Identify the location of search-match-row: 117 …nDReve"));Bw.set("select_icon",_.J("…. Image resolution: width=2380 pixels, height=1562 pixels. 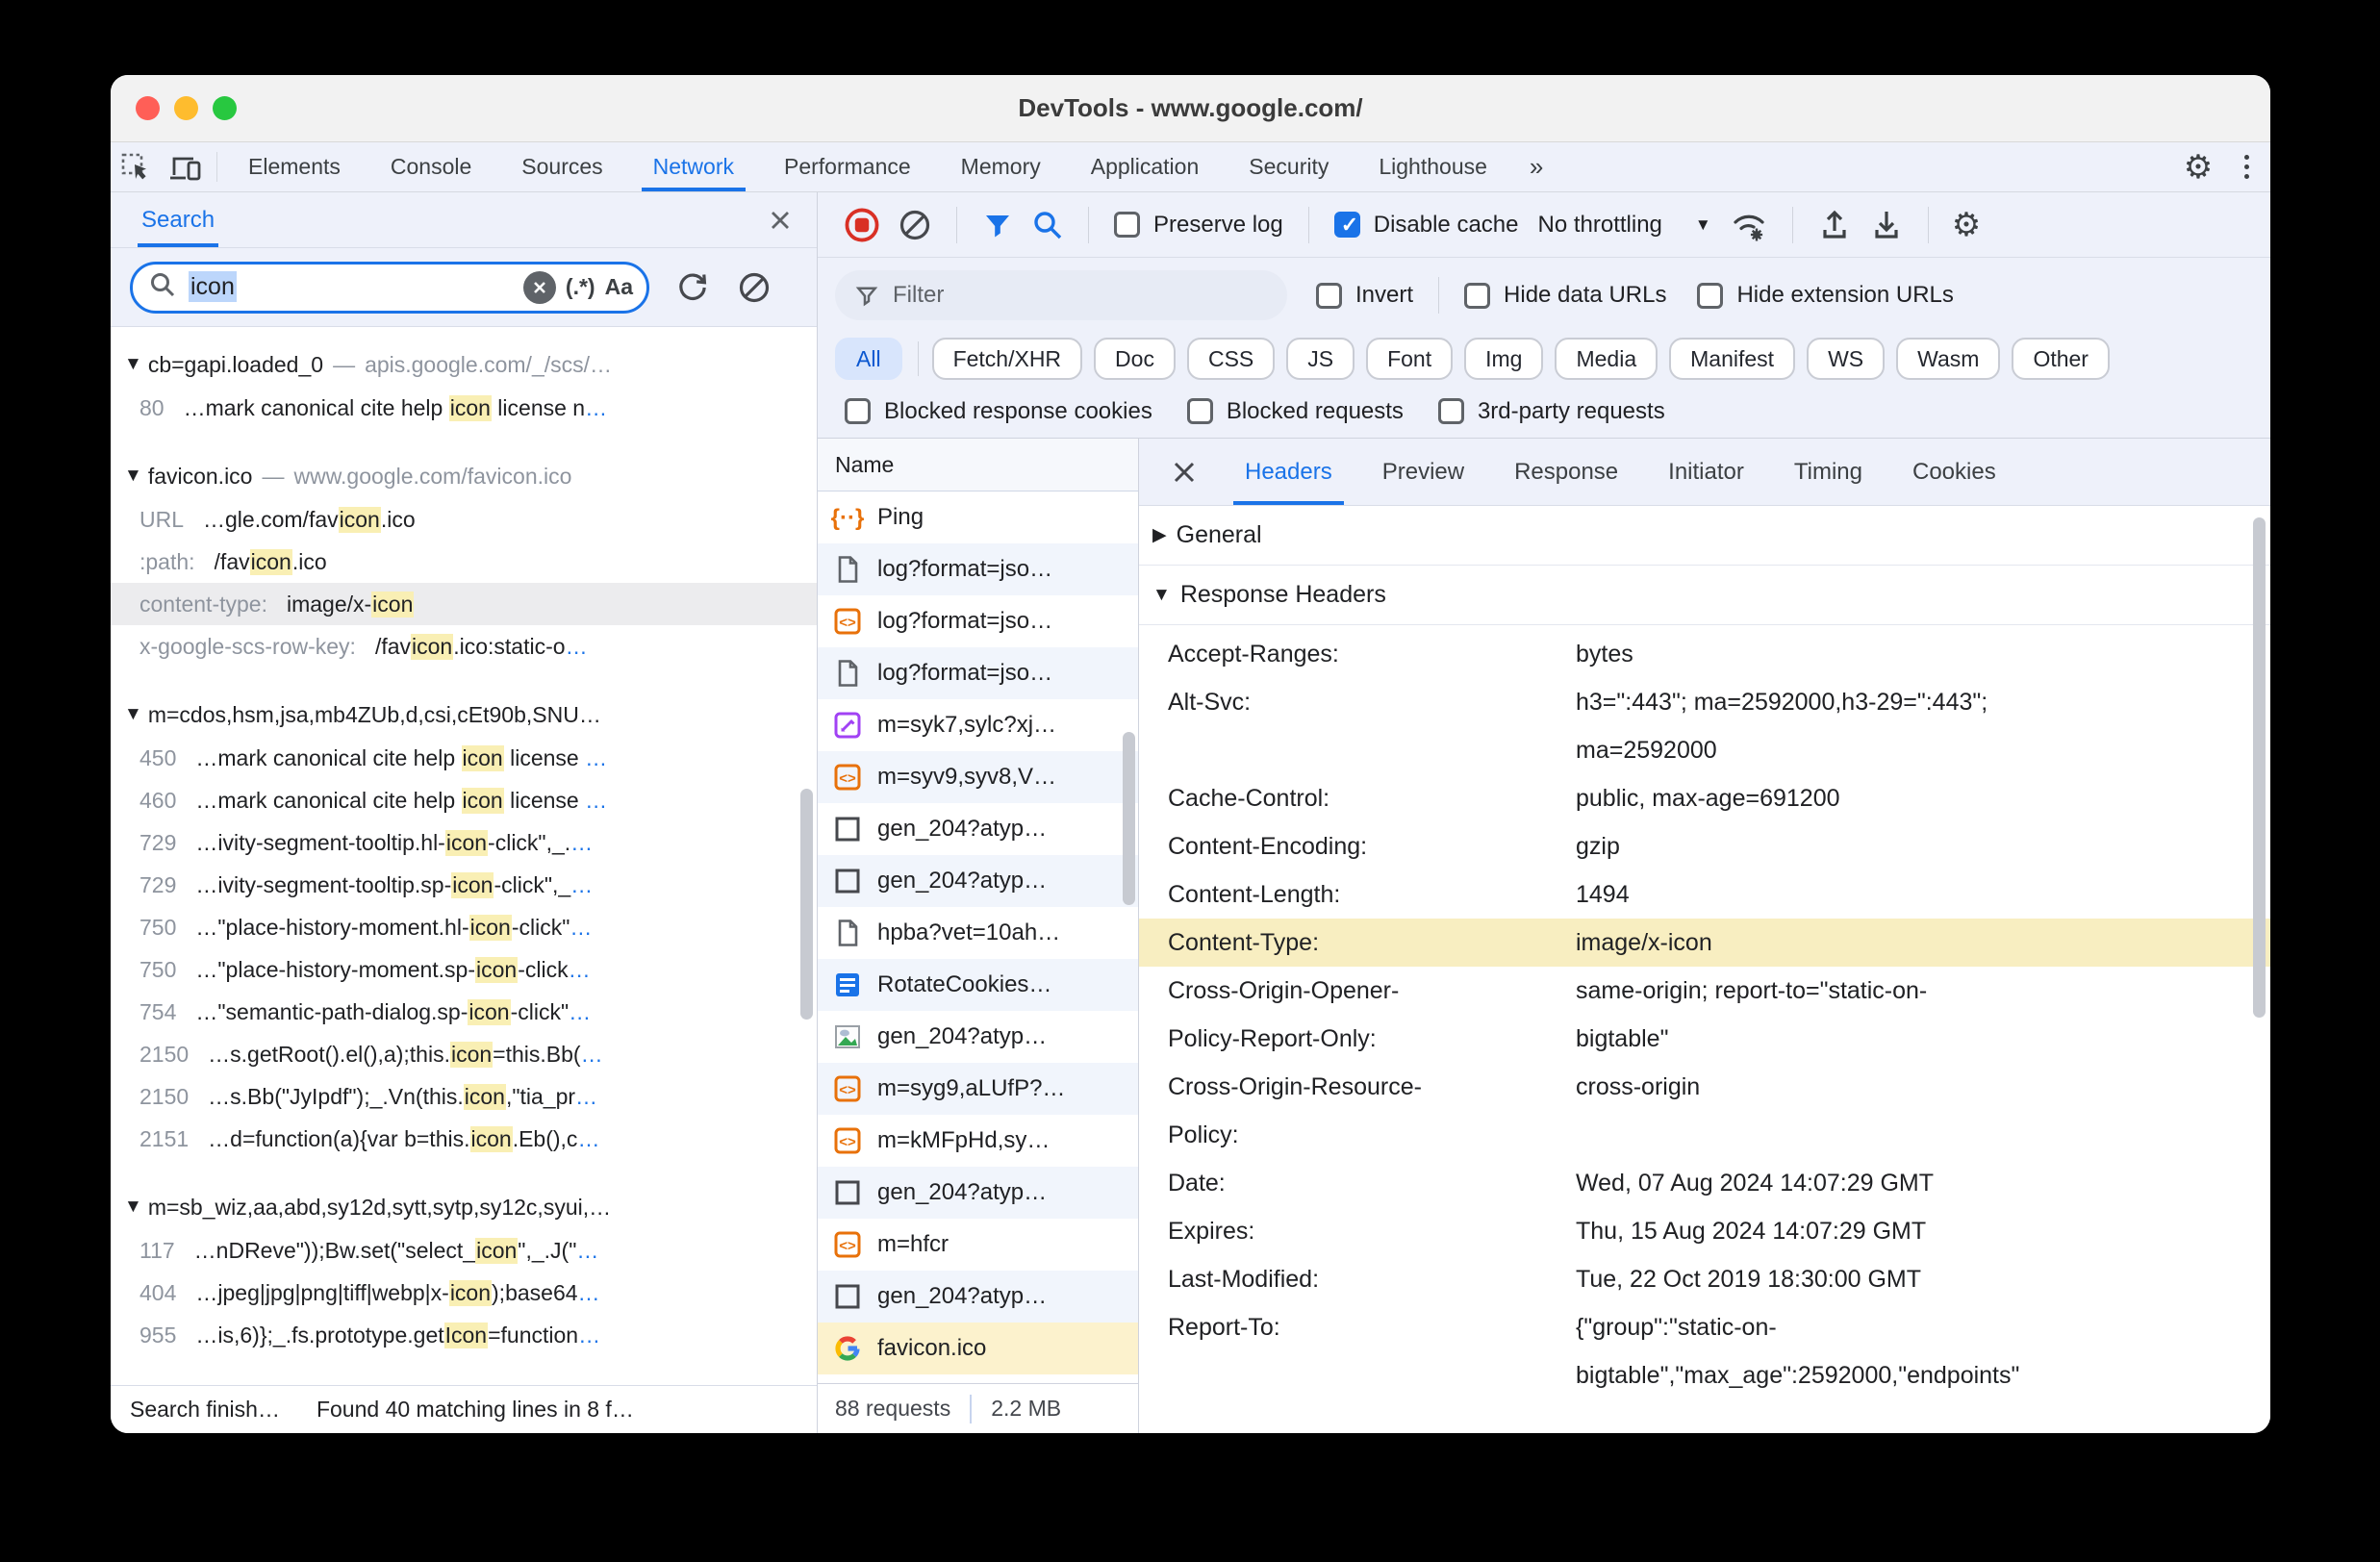
(464, 1251).